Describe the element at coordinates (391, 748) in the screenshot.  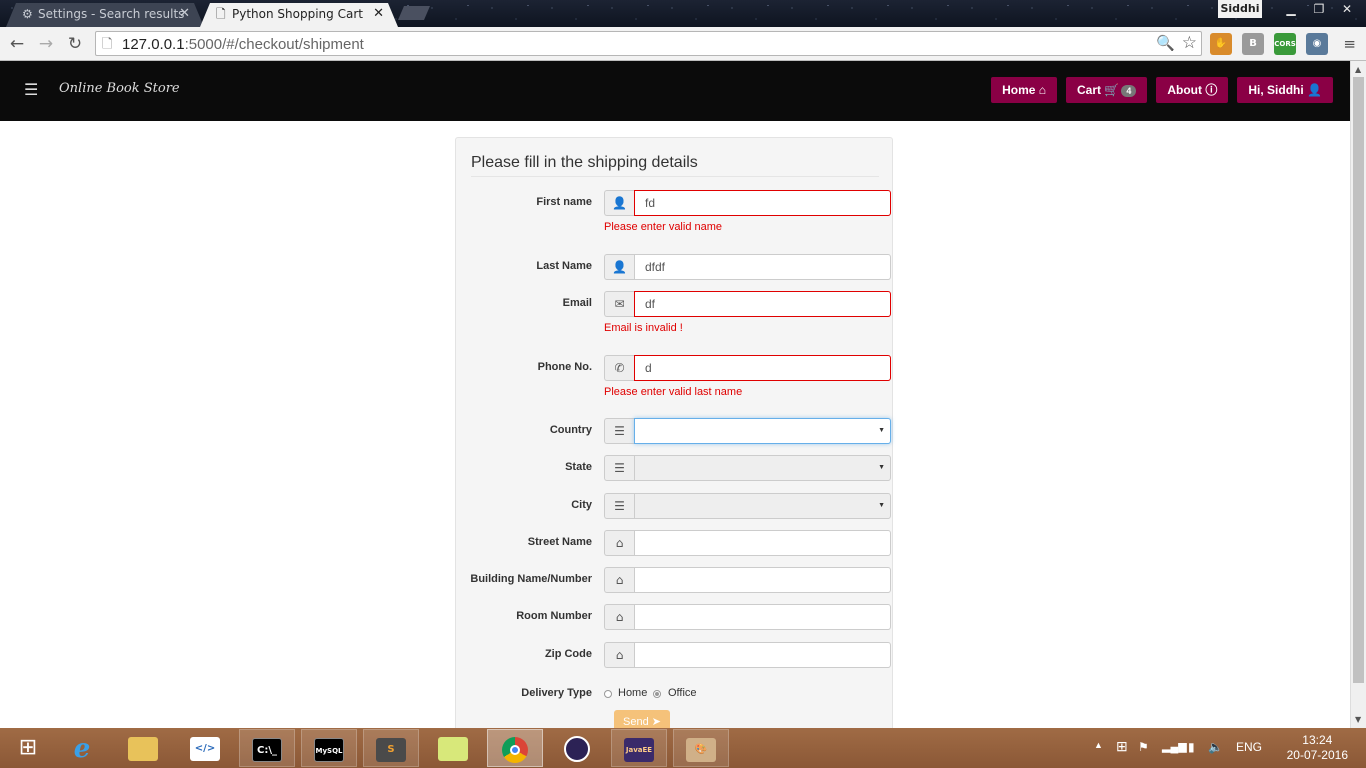
I see `sublime-text-icon: S` at that location.